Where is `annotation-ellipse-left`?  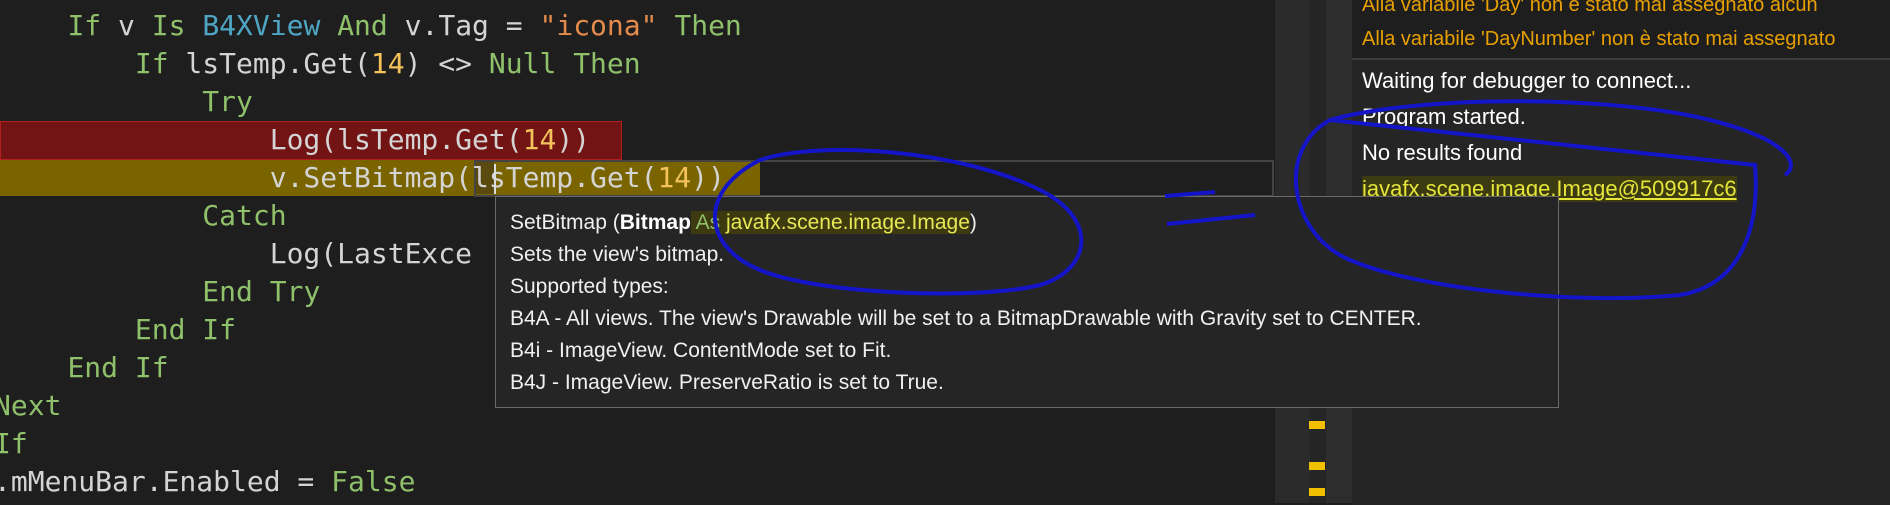
annotation-ellipse-left is located at coordinates (898, 222).